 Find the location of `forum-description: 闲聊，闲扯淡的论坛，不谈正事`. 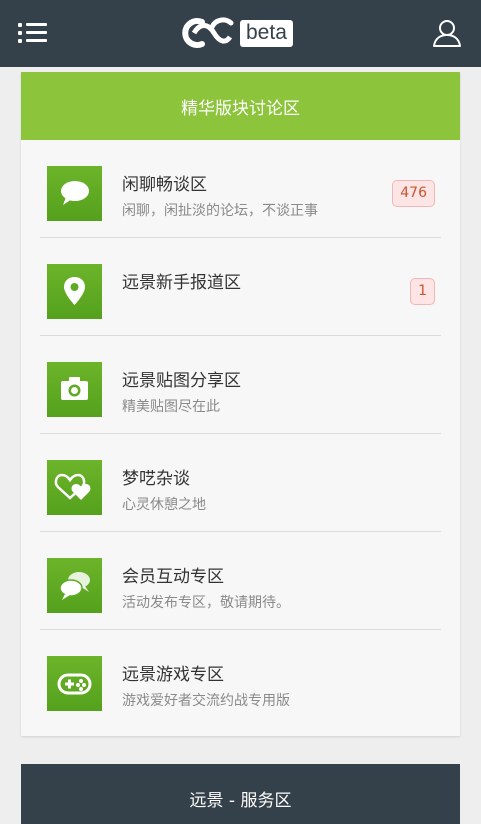

forum-description: 闲聊，闲扯淡的论坛，不谈正事 is located at coordinates (220, 211).